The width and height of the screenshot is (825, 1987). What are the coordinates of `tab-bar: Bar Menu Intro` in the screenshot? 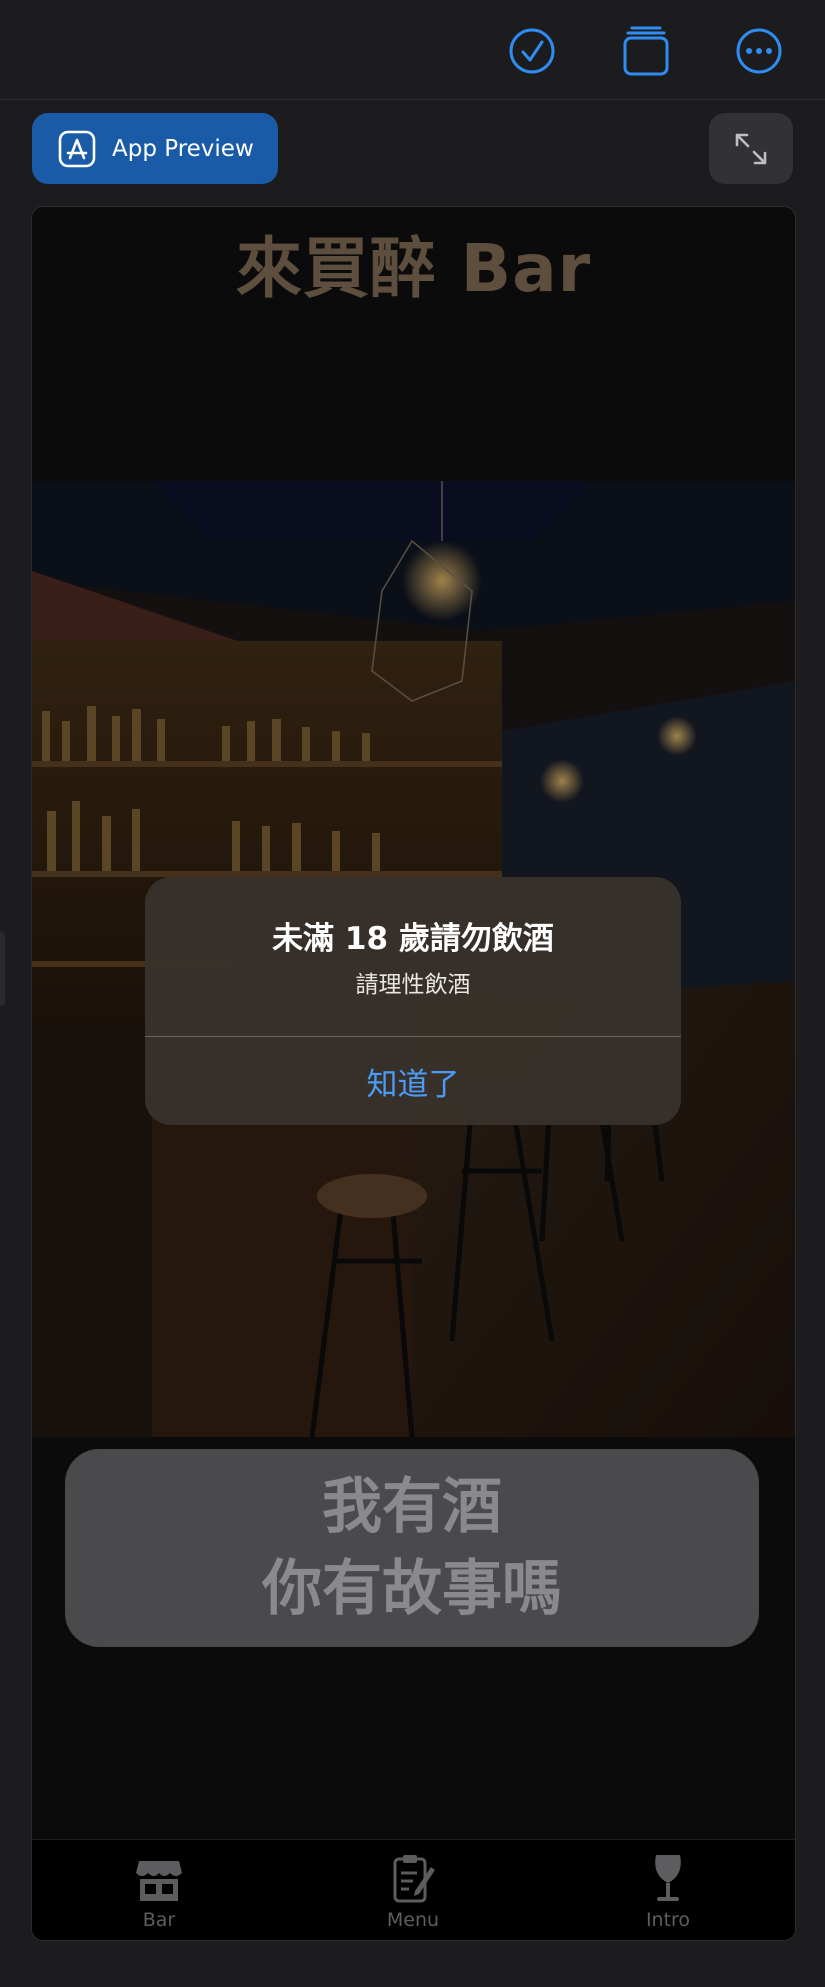 It's located at (413, 1889).